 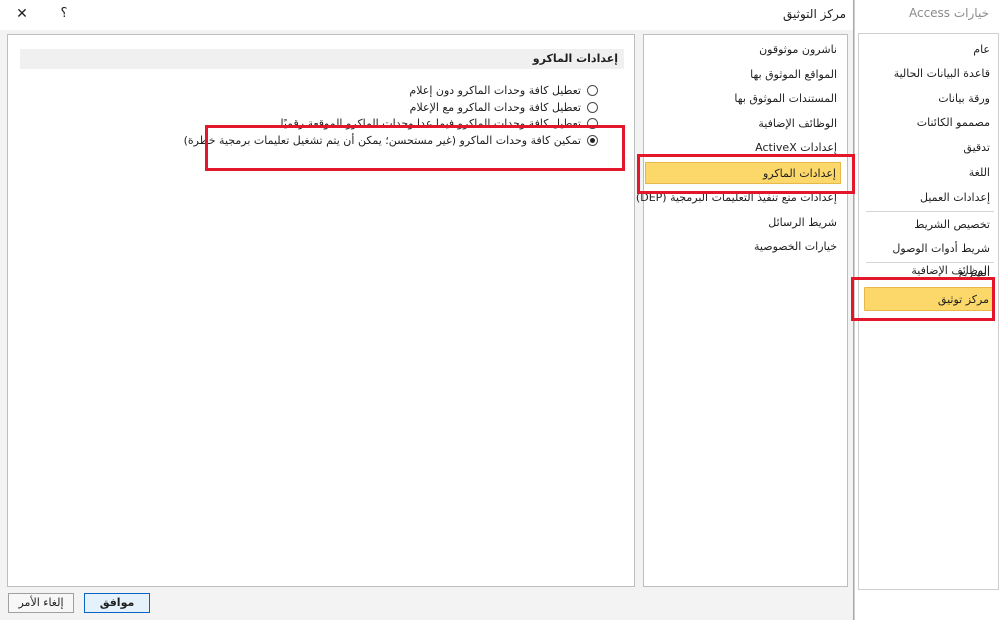 What do you see at coordinates (495, 107) in the screenshot?
I see `macro-option-label: تعطيل كافة وحدات الماكرو مع الإعلام` at bounding box center [495, 107].